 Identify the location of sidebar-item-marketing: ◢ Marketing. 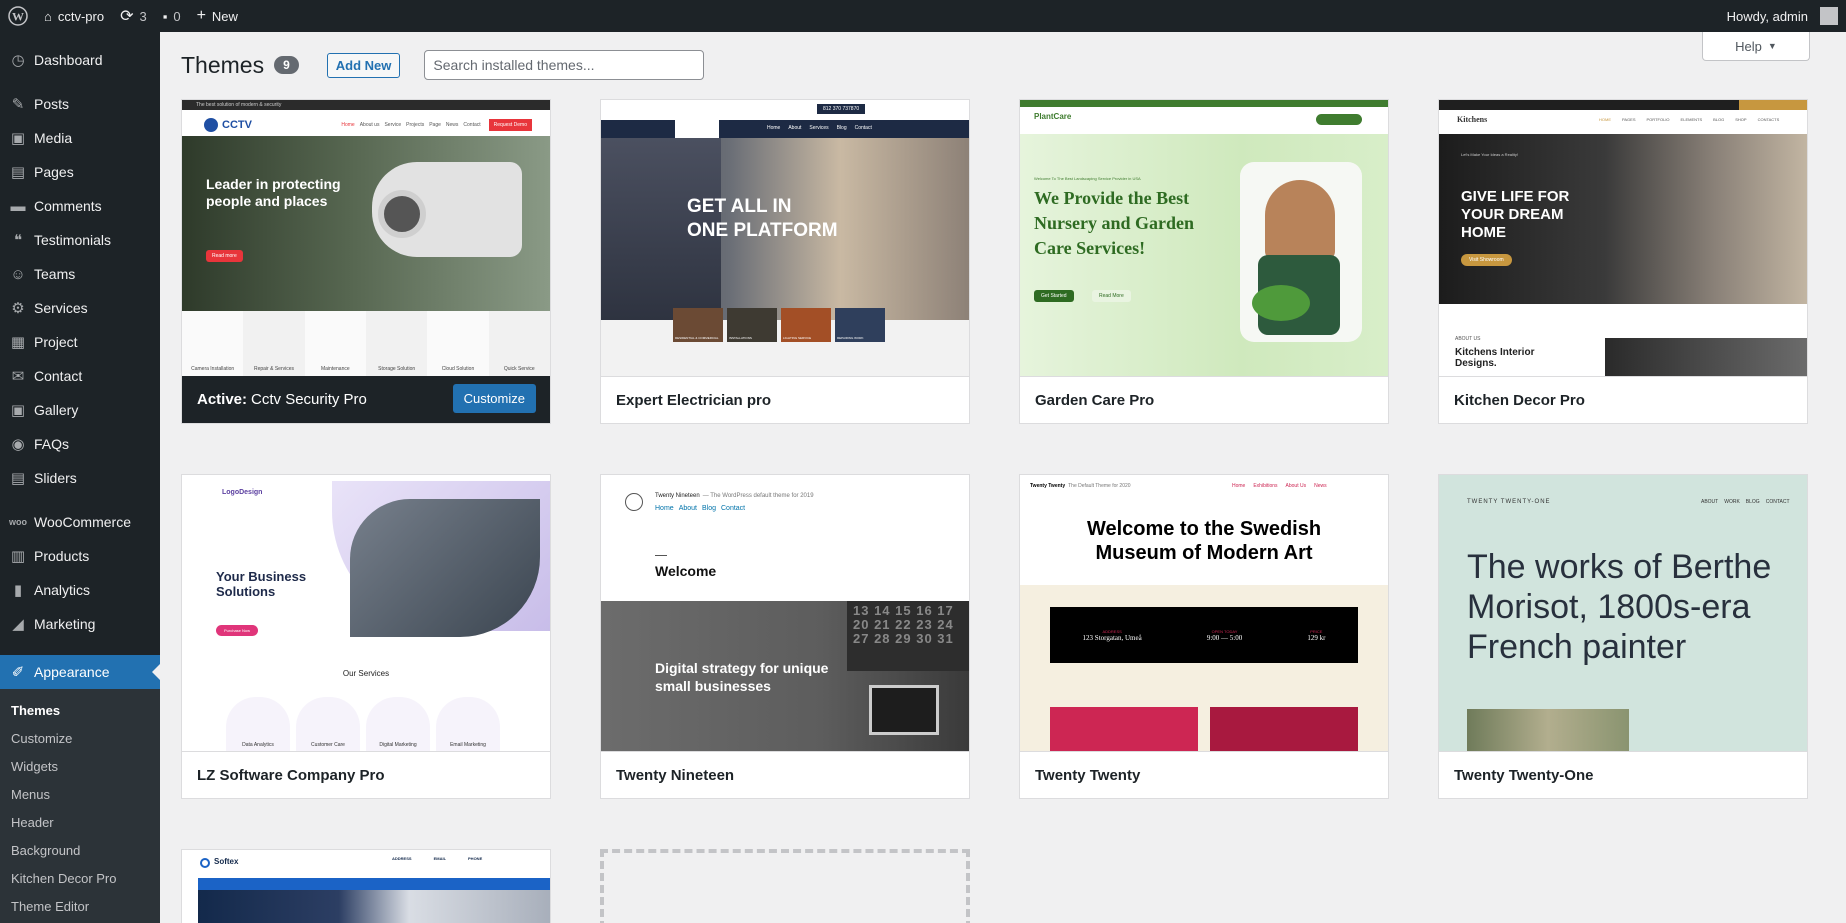
(80, 624).